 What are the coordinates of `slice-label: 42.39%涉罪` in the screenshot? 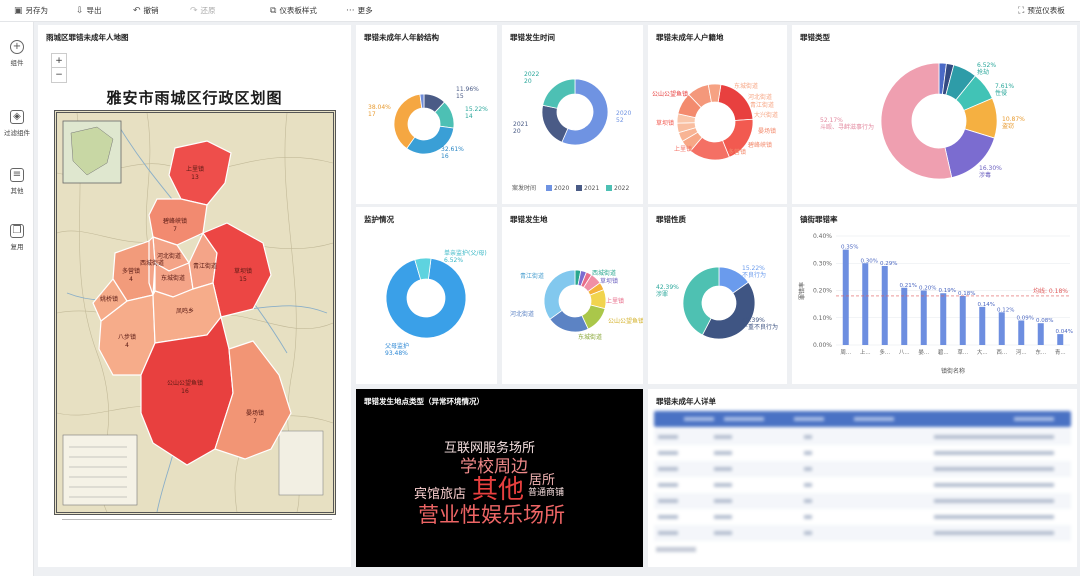 It's located at (667, 291).